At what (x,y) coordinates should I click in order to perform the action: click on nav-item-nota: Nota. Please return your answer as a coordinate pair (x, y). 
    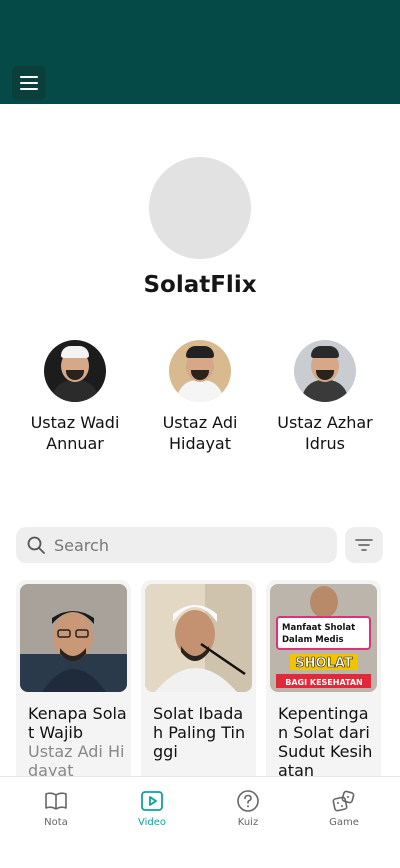
    Looking at the image, I should click on (56, 808).